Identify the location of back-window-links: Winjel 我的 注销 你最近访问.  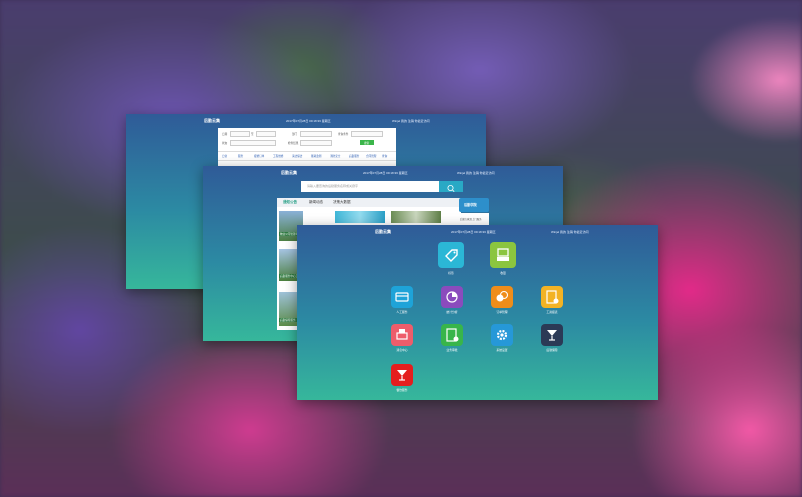
(411, 121).